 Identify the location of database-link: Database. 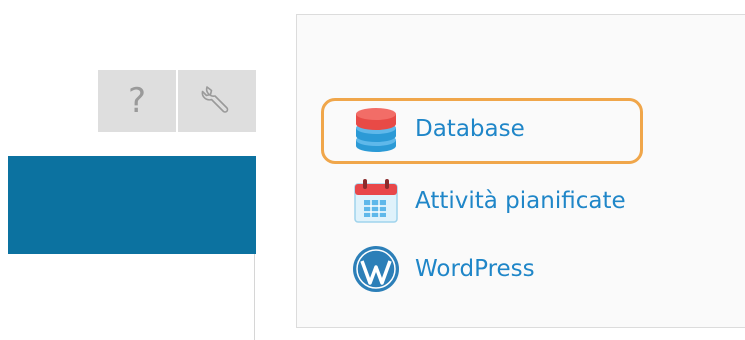
(438, 129).